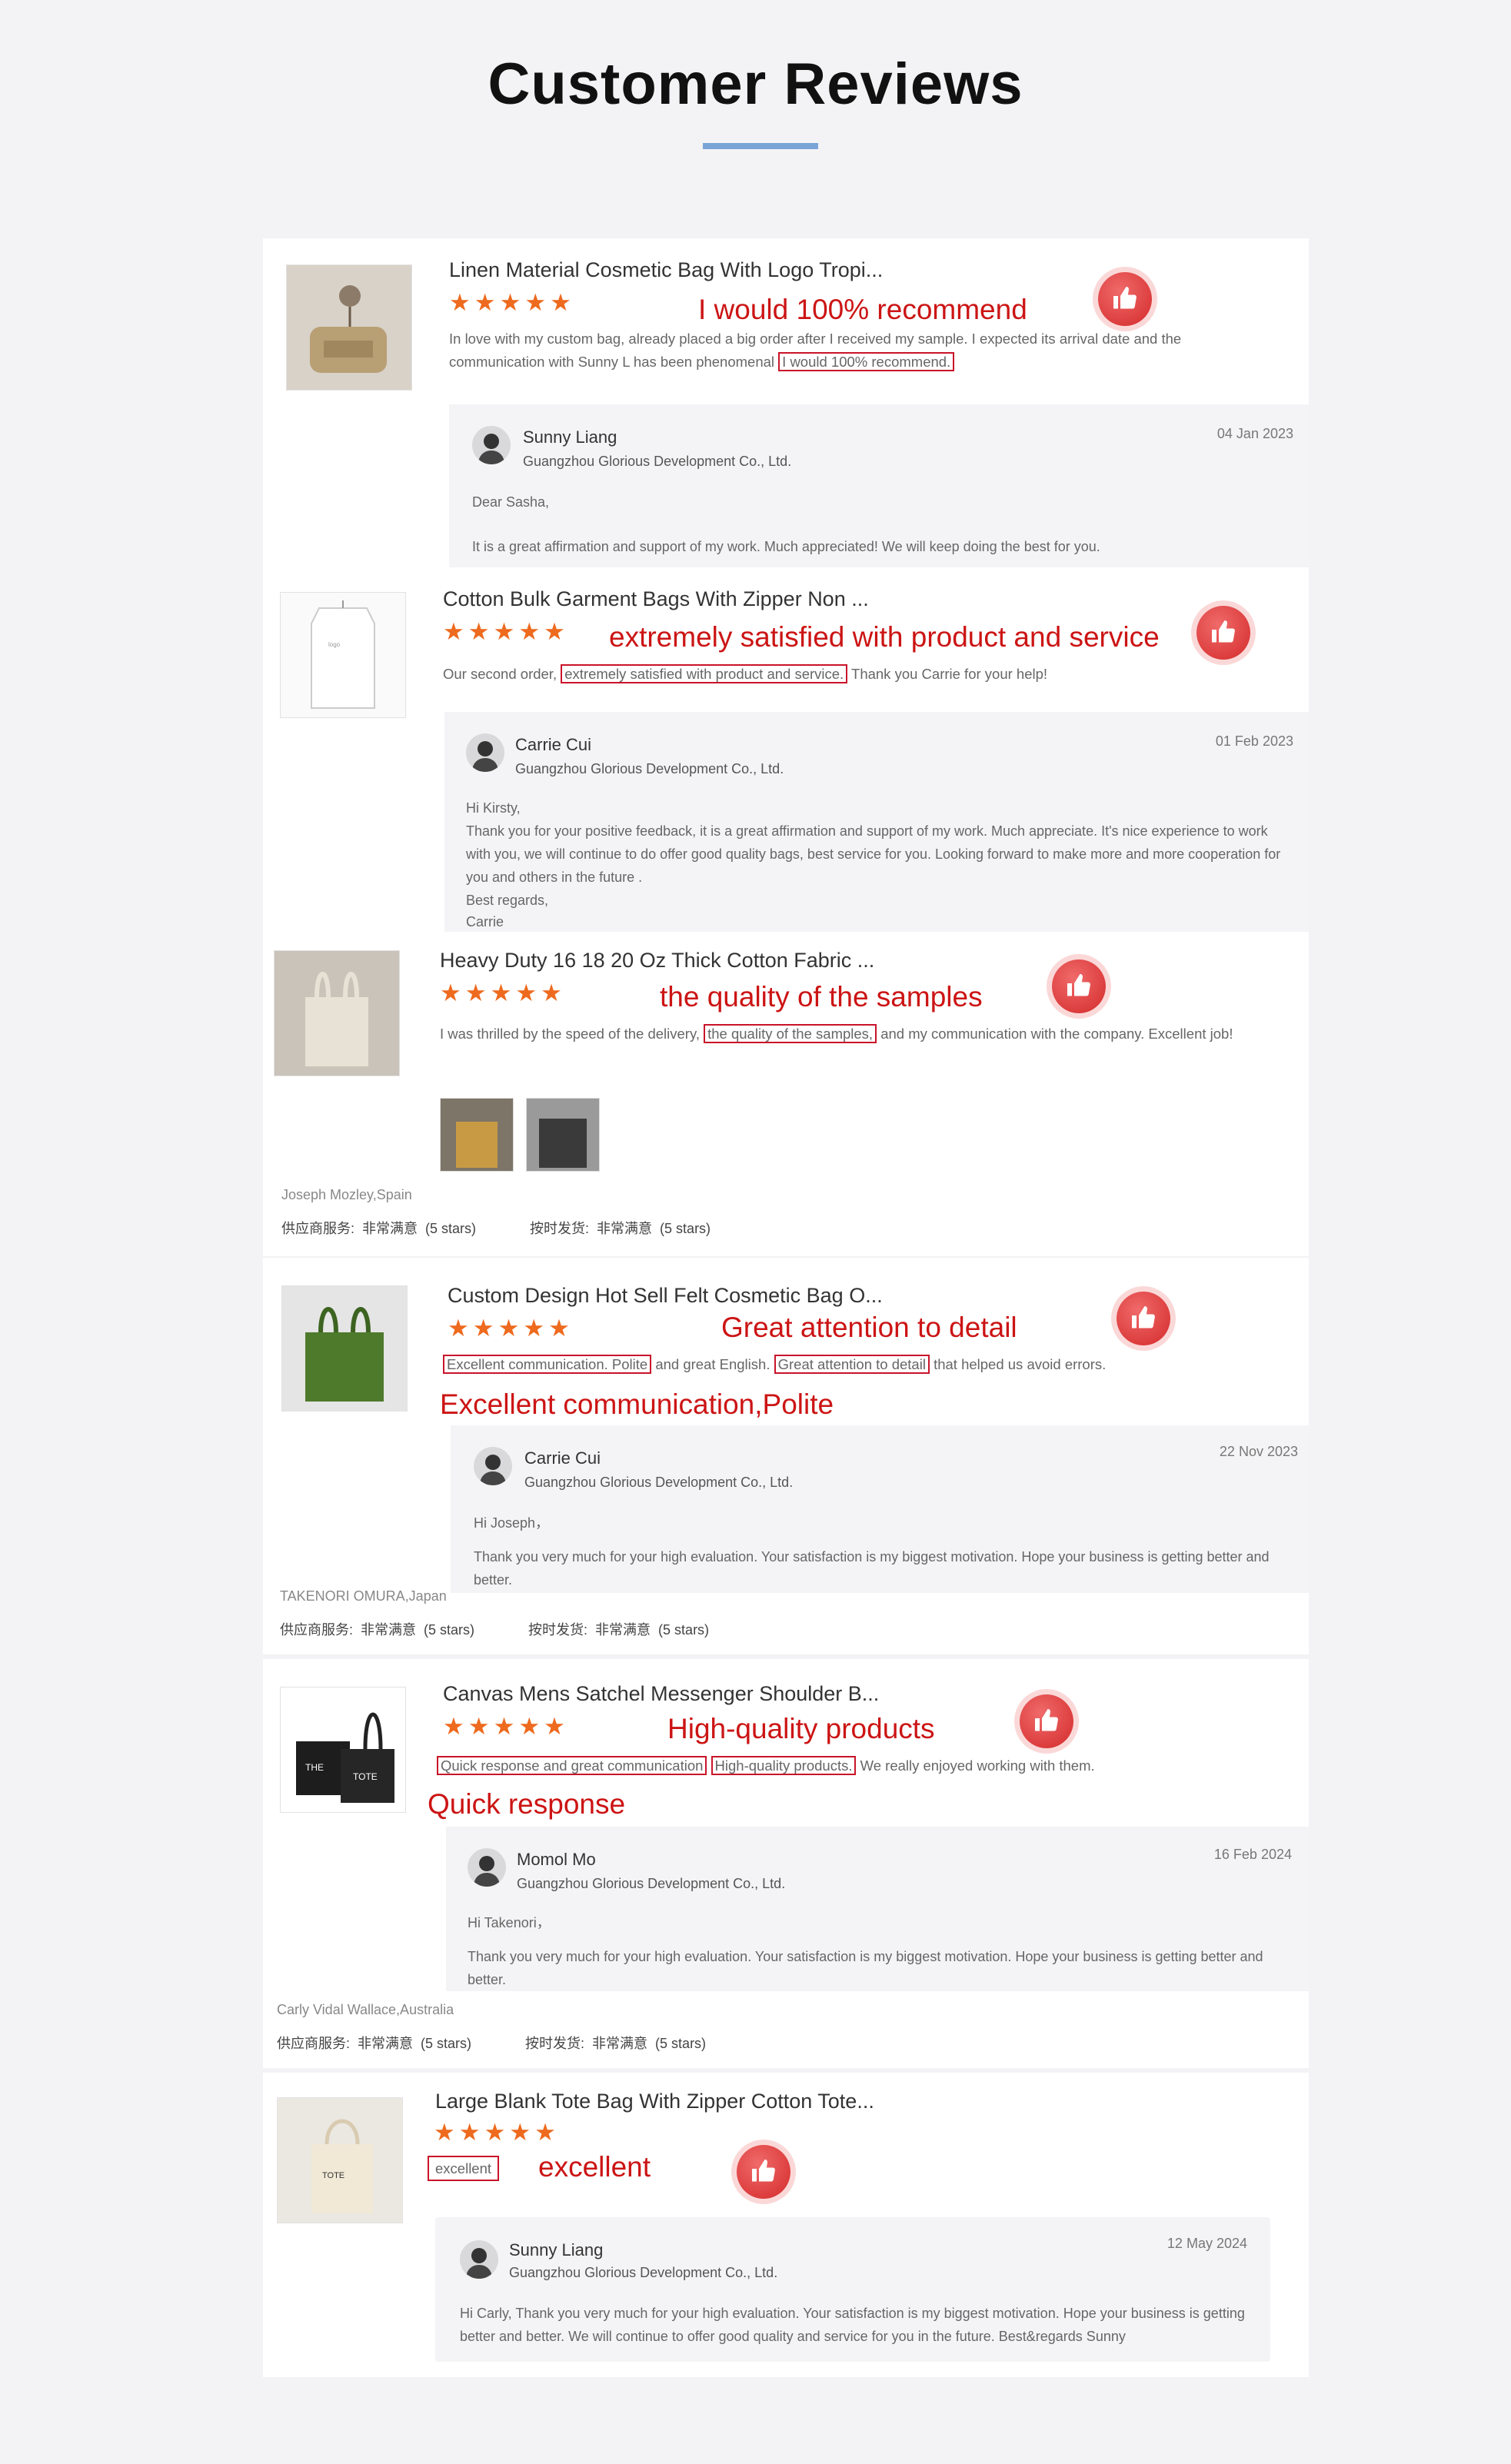 The height and width of the screenshot is (2464, 1511). Describe the element at coordinates (340, 2160) in the screenshot. I see `product-image: TOTE` at that location.